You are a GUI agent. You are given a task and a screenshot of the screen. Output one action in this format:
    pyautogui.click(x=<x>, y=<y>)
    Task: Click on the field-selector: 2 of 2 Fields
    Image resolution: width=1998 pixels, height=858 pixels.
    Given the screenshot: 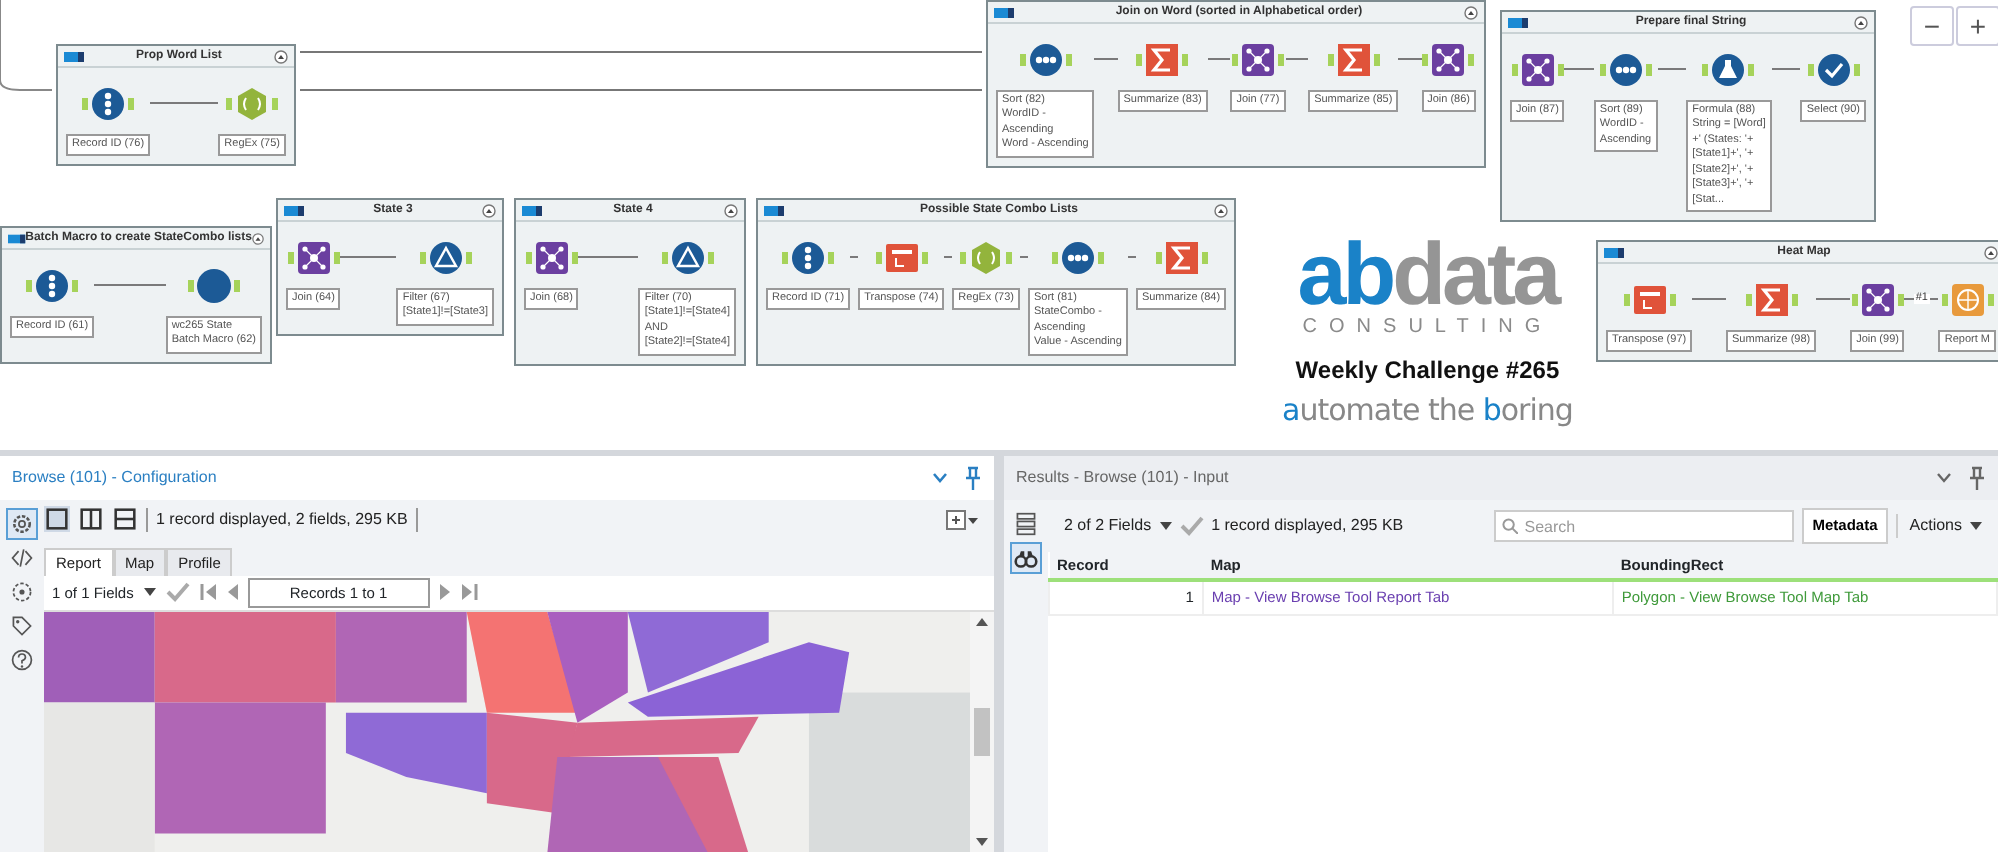 What is the action you would take?
    pyautogui.click(x=1108, y=526)
    